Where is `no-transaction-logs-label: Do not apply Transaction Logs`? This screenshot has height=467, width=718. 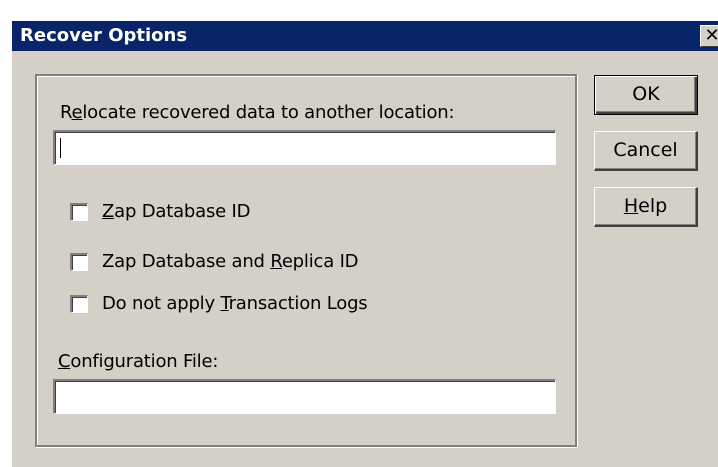
no-transaction-logs-label: Do not apply Transaction Logs is located at coordinates (235, 303).